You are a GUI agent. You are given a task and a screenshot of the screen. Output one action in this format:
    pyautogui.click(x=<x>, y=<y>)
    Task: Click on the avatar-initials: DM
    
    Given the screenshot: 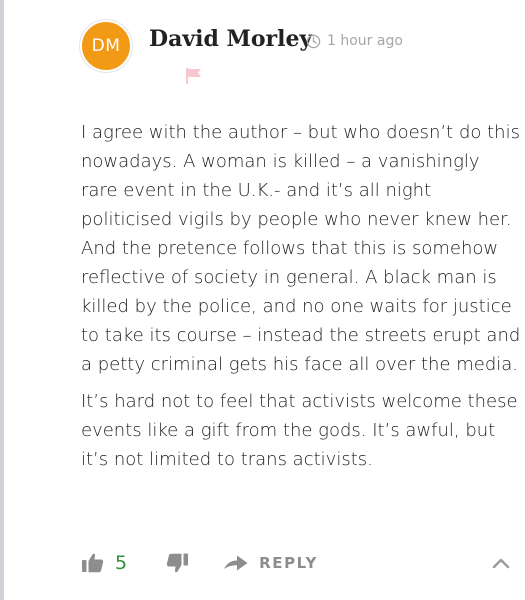 What is the action you would take?
    pyautogui.click(x=106, y=46)
    